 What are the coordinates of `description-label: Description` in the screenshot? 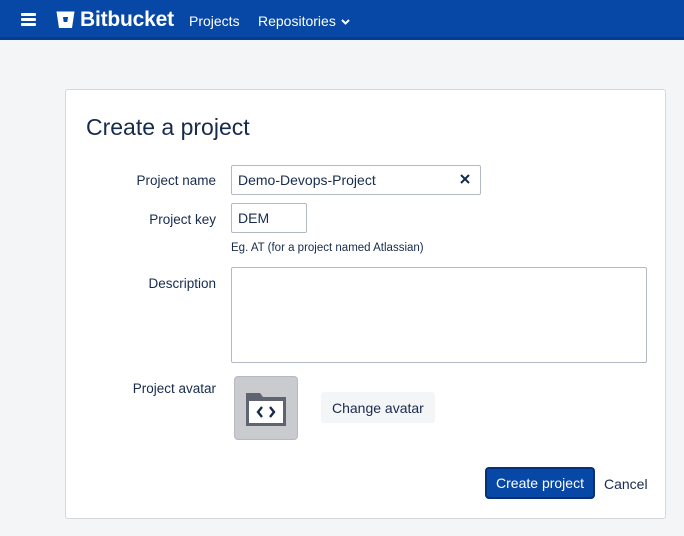 It's located at (182, 283).